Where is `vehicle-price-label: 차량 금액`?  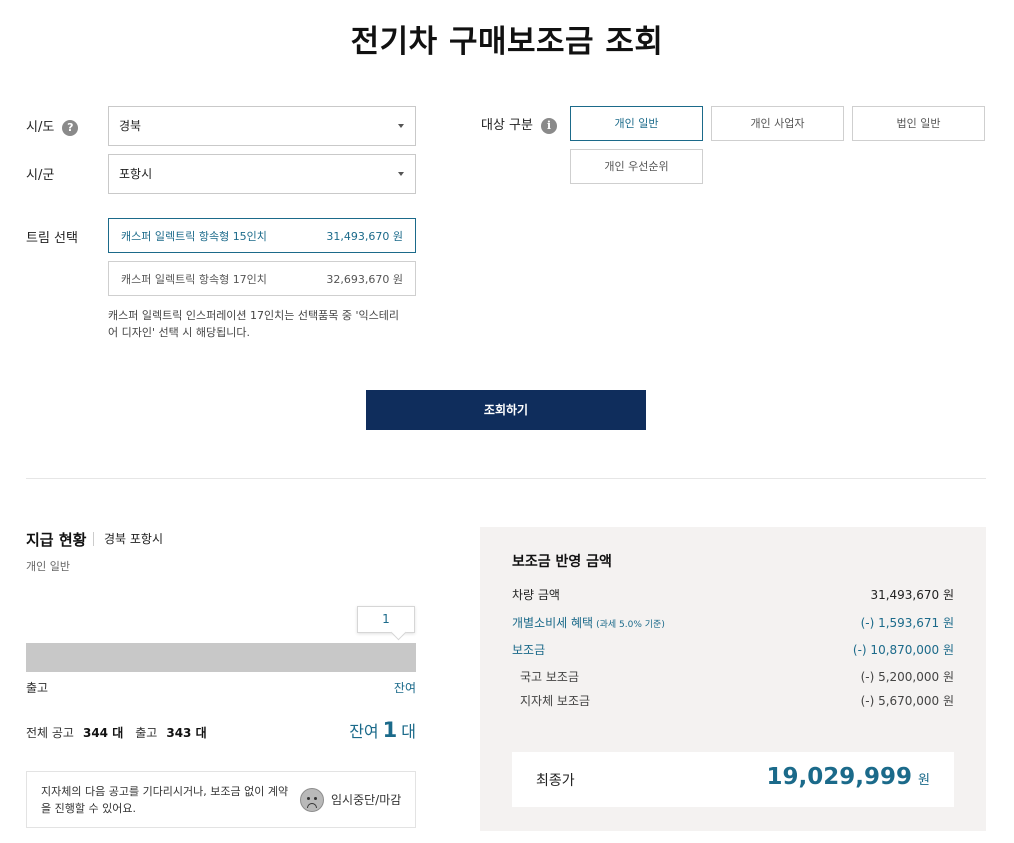 vehicle-price-label: 차량 금액 is located at coordinates (536, 595).